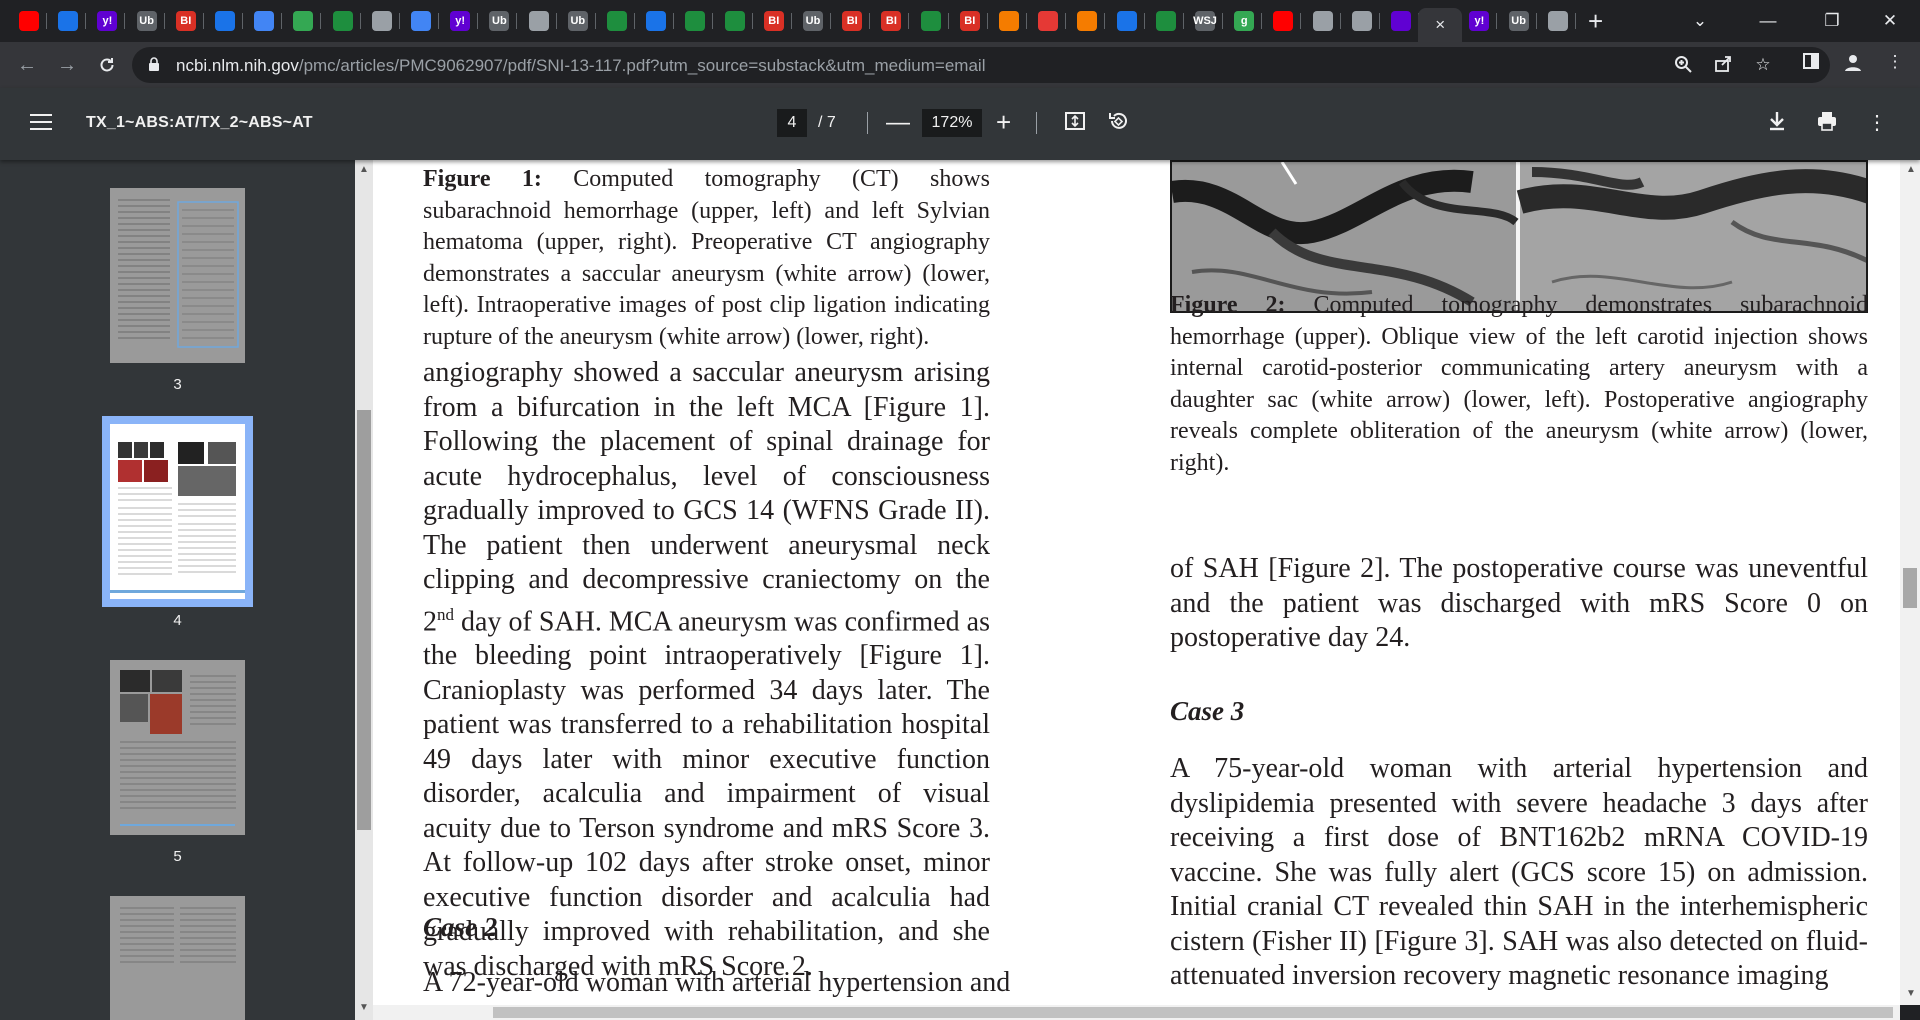 Image resolution: width=1920 pixels, height=1020 pixels. Describe the element at coordinates (107, 65) in the screenshot. I see `reload-button` at that location.